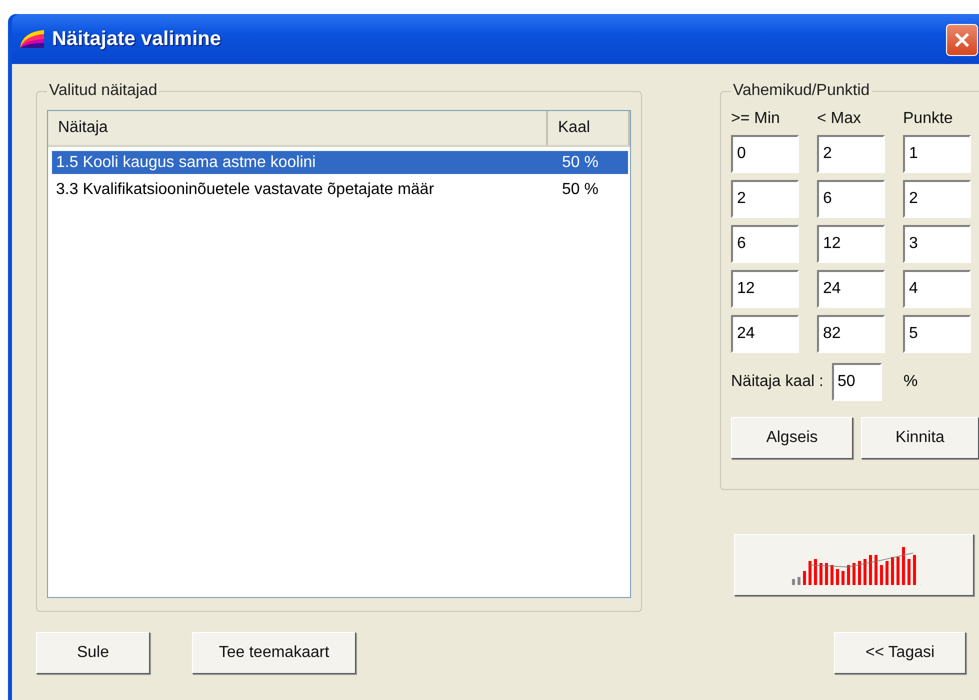 The image size is (979, 700). What do you see at coordinates (340, 162) in the screenshot?
I see `list-row: 1.5 Kooli kaugus sama astme koolini 50 %` at bounding box center [340, 162].